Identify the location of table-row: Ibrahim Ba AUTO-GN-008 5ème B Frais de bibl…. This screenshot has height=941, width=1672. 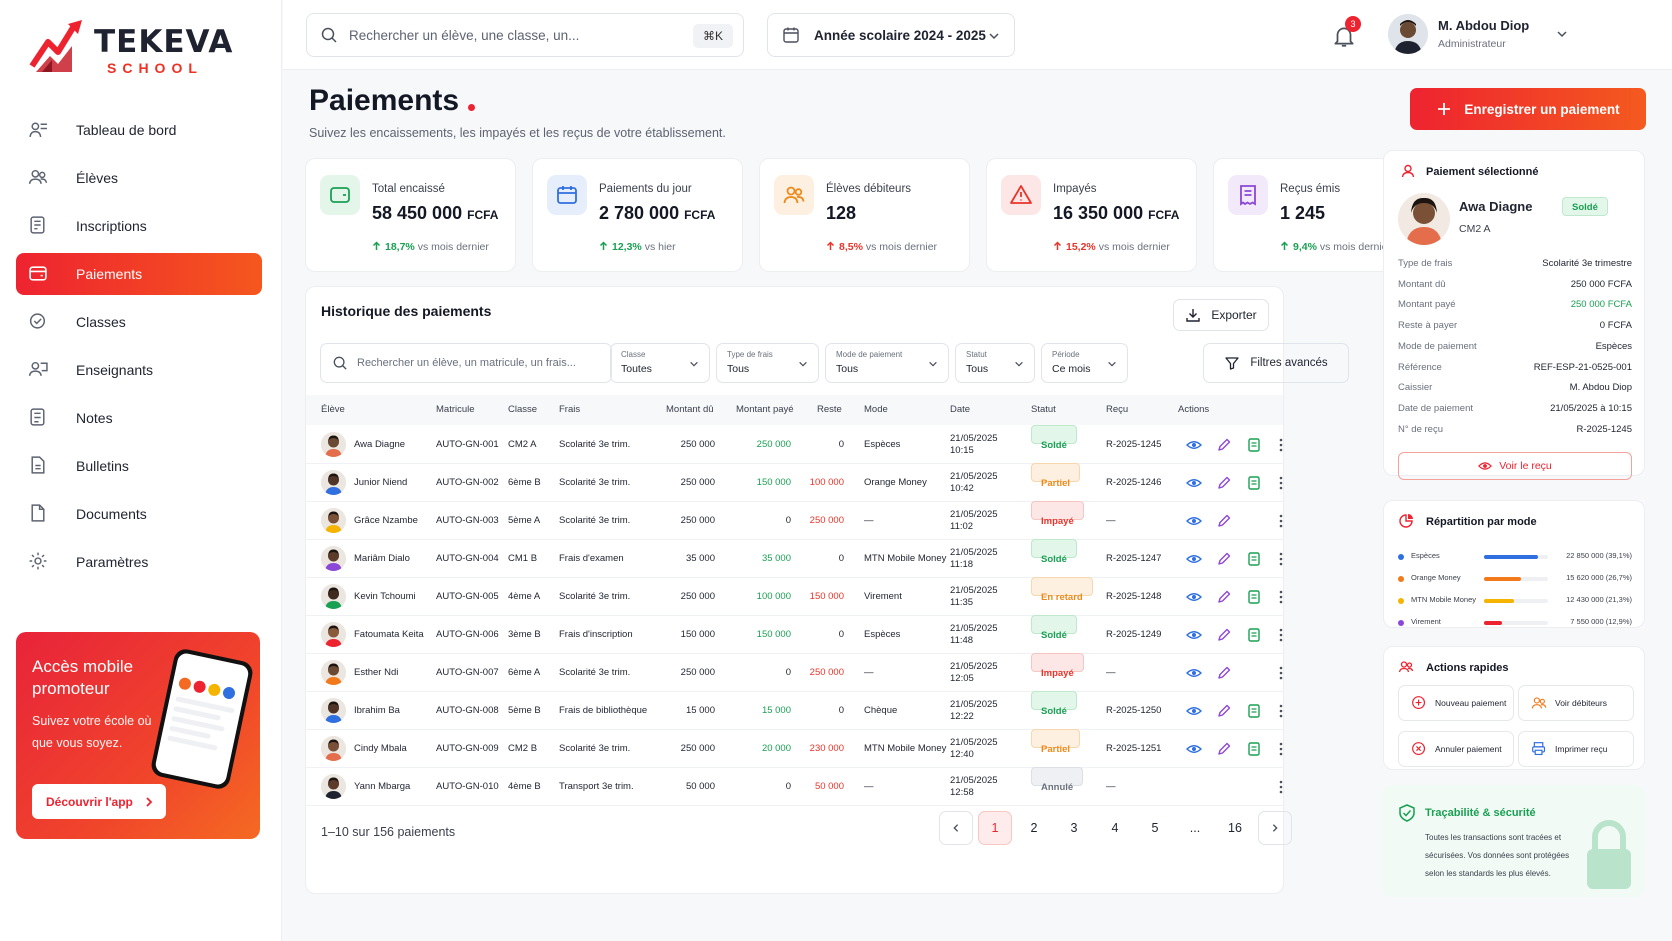
(794, 710).